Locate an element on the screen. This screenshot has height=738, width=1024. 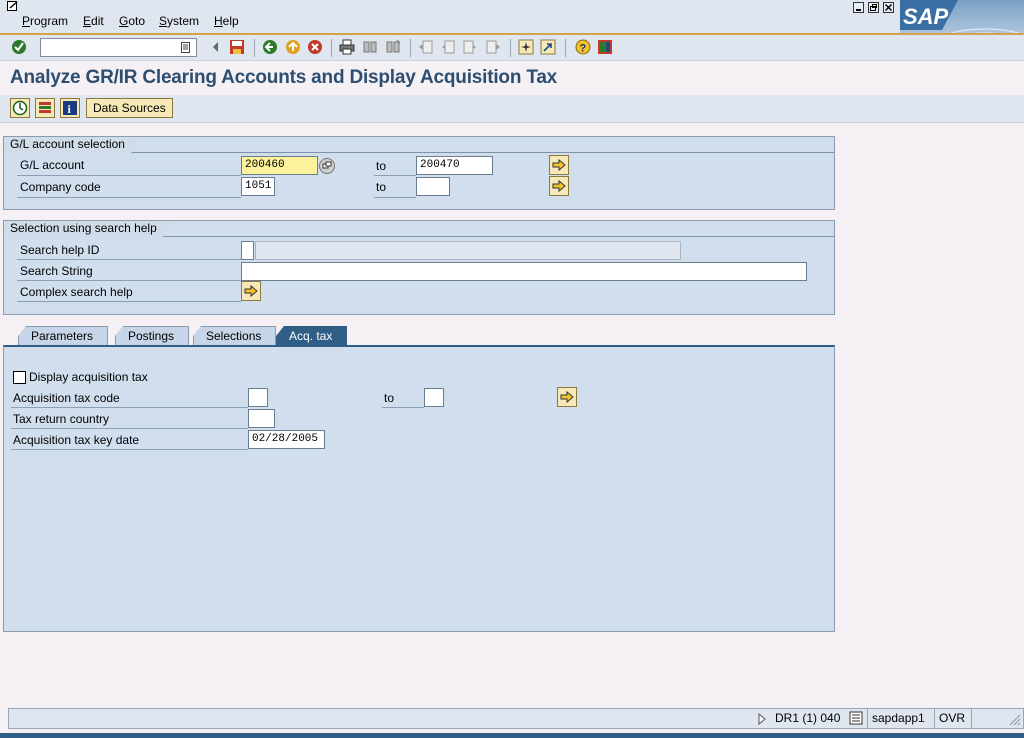
gl-account-to-input: 200470 is located at coordinates (454, 165).